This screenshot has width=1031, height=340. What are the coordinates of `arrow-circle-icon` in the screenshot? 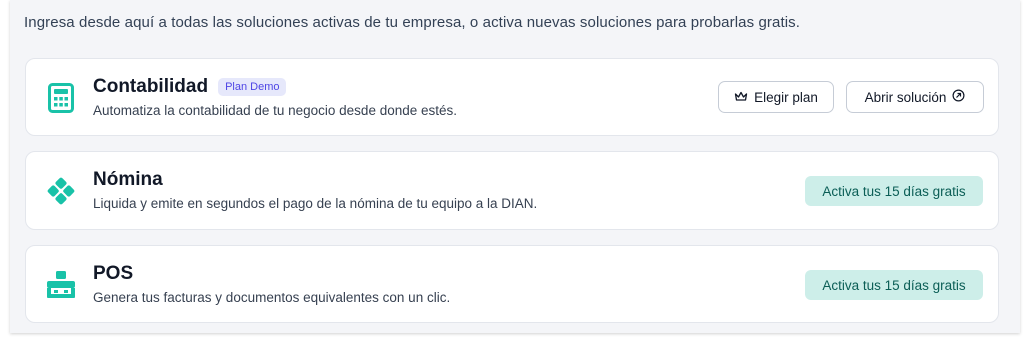 It's located at (958, 97).